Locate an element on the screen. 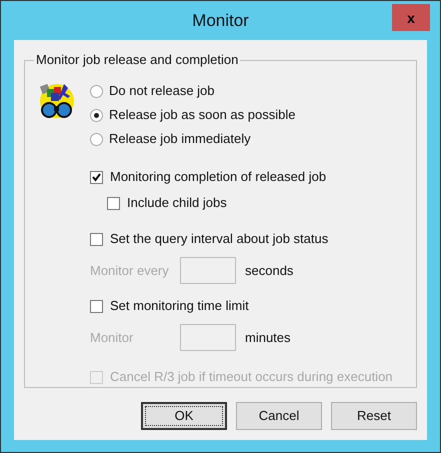 Image resolution: width=441 pixels, height=453 pixels. field-label: Monitor is located at coordinates (112, 338).